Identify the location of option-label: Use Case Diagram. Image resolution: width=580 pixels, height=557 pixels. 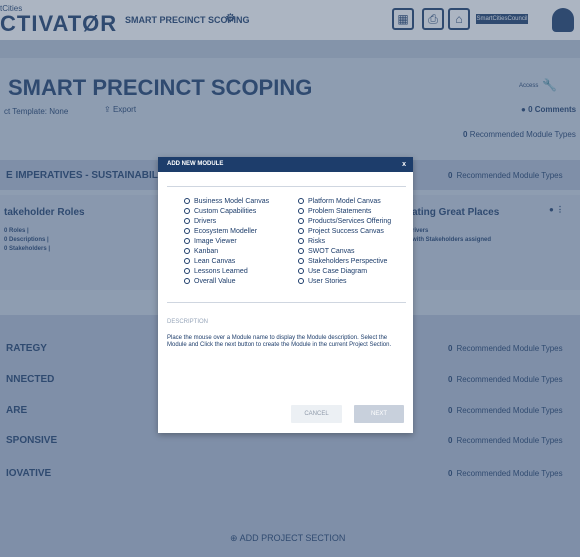
(338, 271).